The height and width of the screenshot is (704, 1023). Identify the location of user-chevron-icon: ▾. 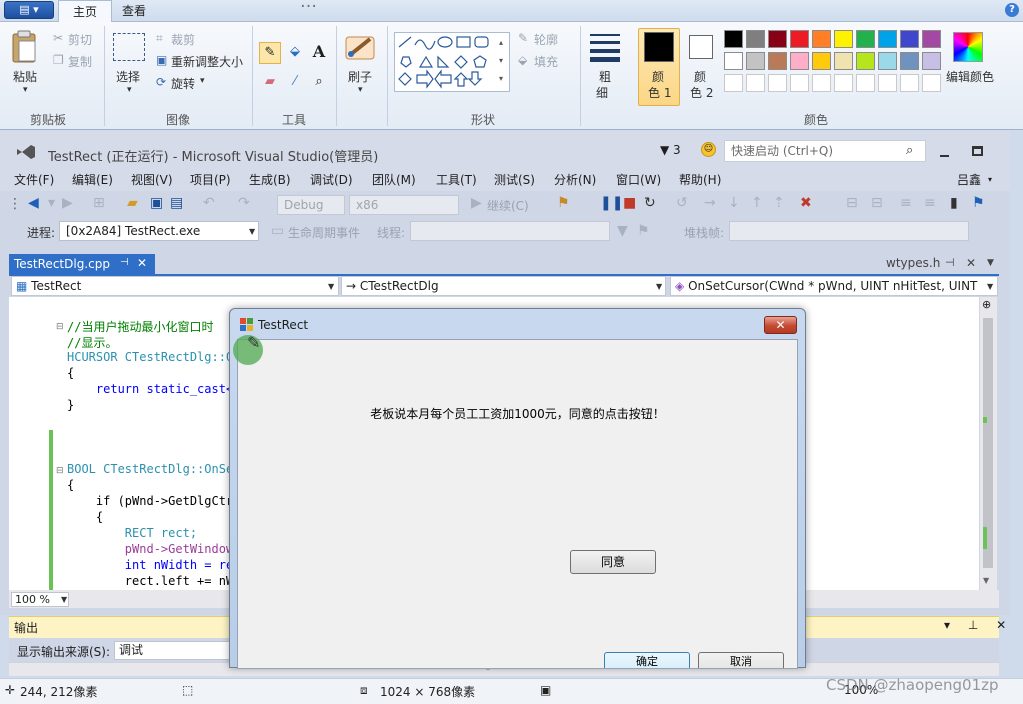
(990, 179).